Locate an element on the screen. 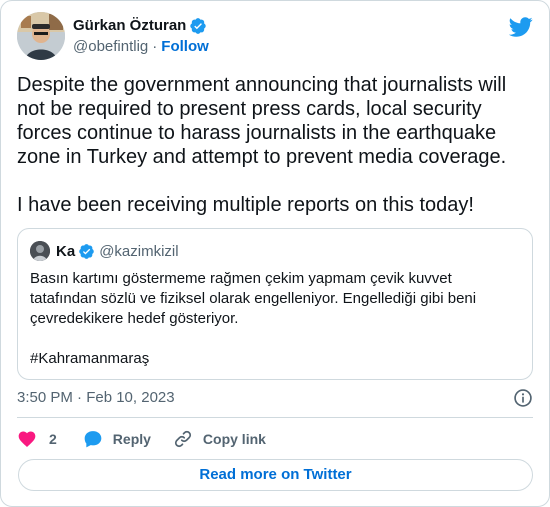 The image size is (550, 507). tweet-actions: 2 Reply Copy link is located at coordinates (141, 439).